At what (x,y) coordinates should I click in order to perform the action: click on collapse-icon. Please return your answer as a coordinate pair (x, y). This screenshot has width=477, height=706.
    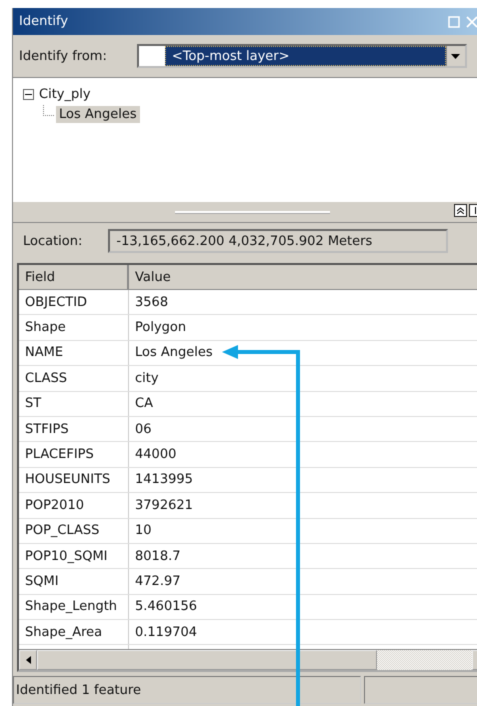
    Looking at the image, I should click on (28, 94).